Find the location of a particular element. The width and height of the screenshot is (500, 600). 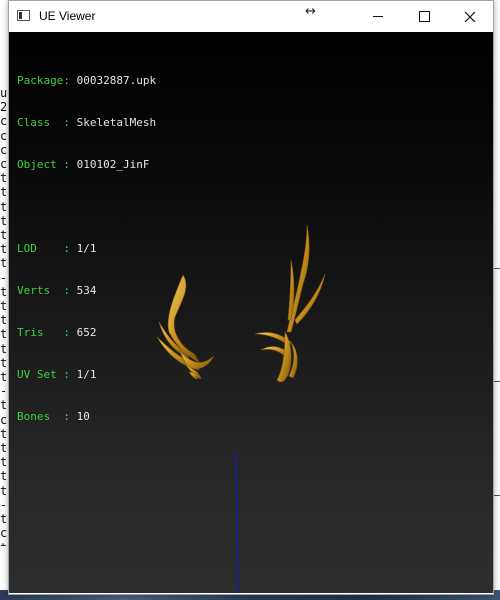

axis-line is located at coordinates (237, 522).